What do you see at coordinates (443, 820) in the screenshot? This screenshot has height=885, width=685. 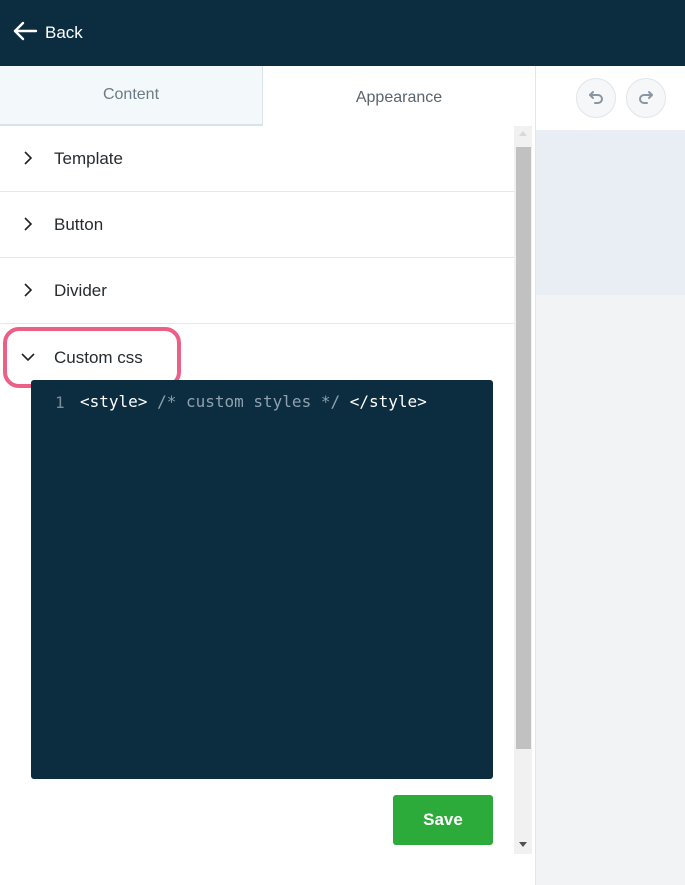 I see `save-button: Save` at bounding box center [443, 820].